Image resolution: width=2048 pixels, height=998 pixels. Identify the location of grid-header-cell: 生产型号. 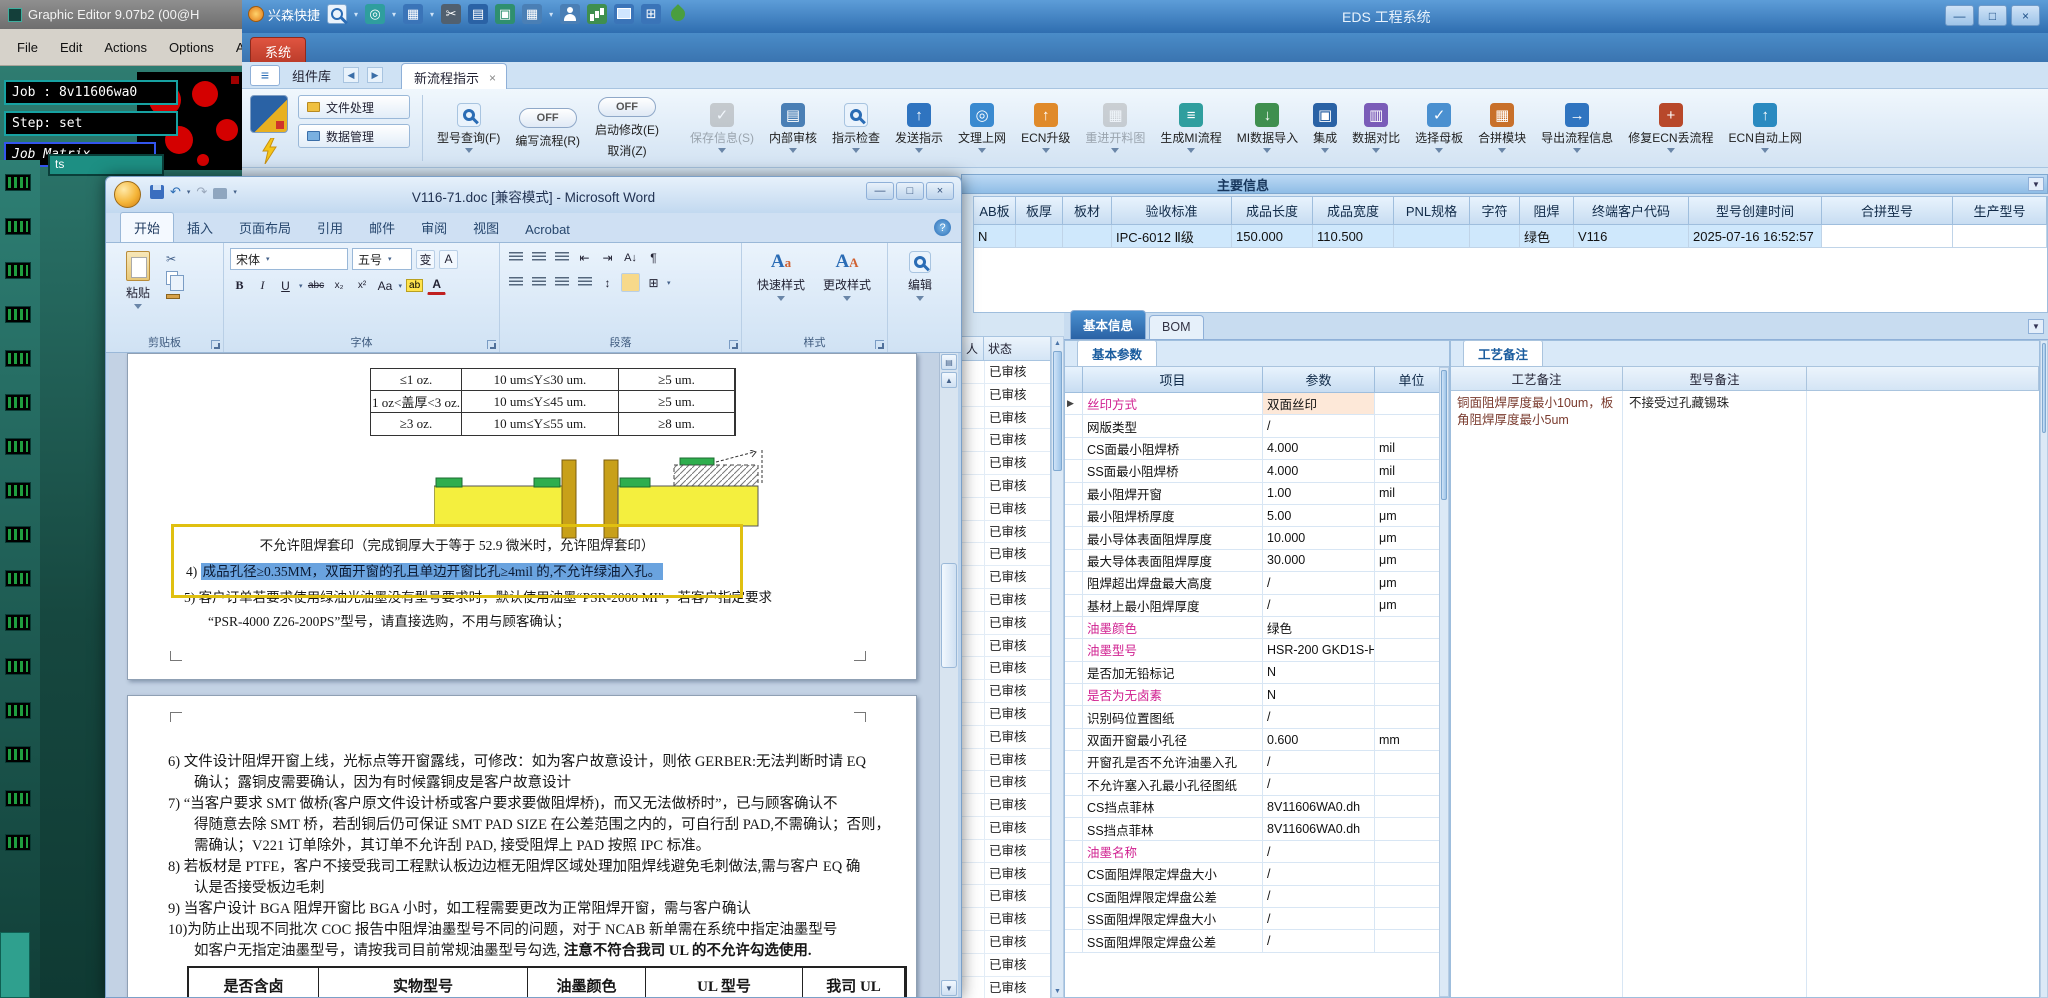
(2000, 211).